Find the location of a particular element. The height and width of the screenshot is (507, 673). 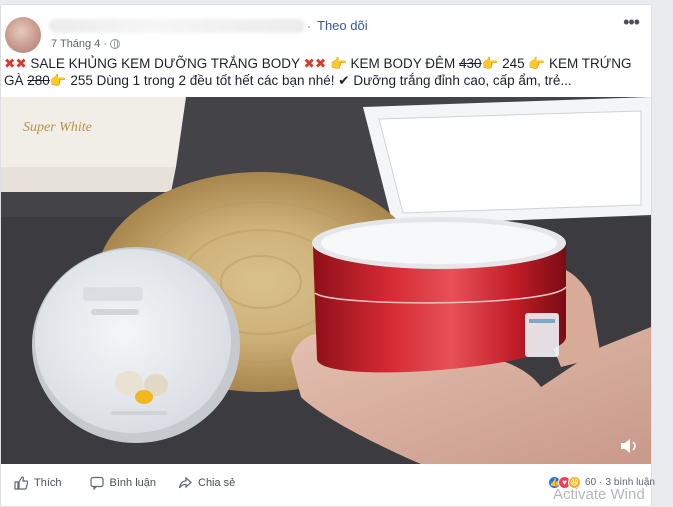

comment-label: Bình luận is located at coordinates (132, 483).